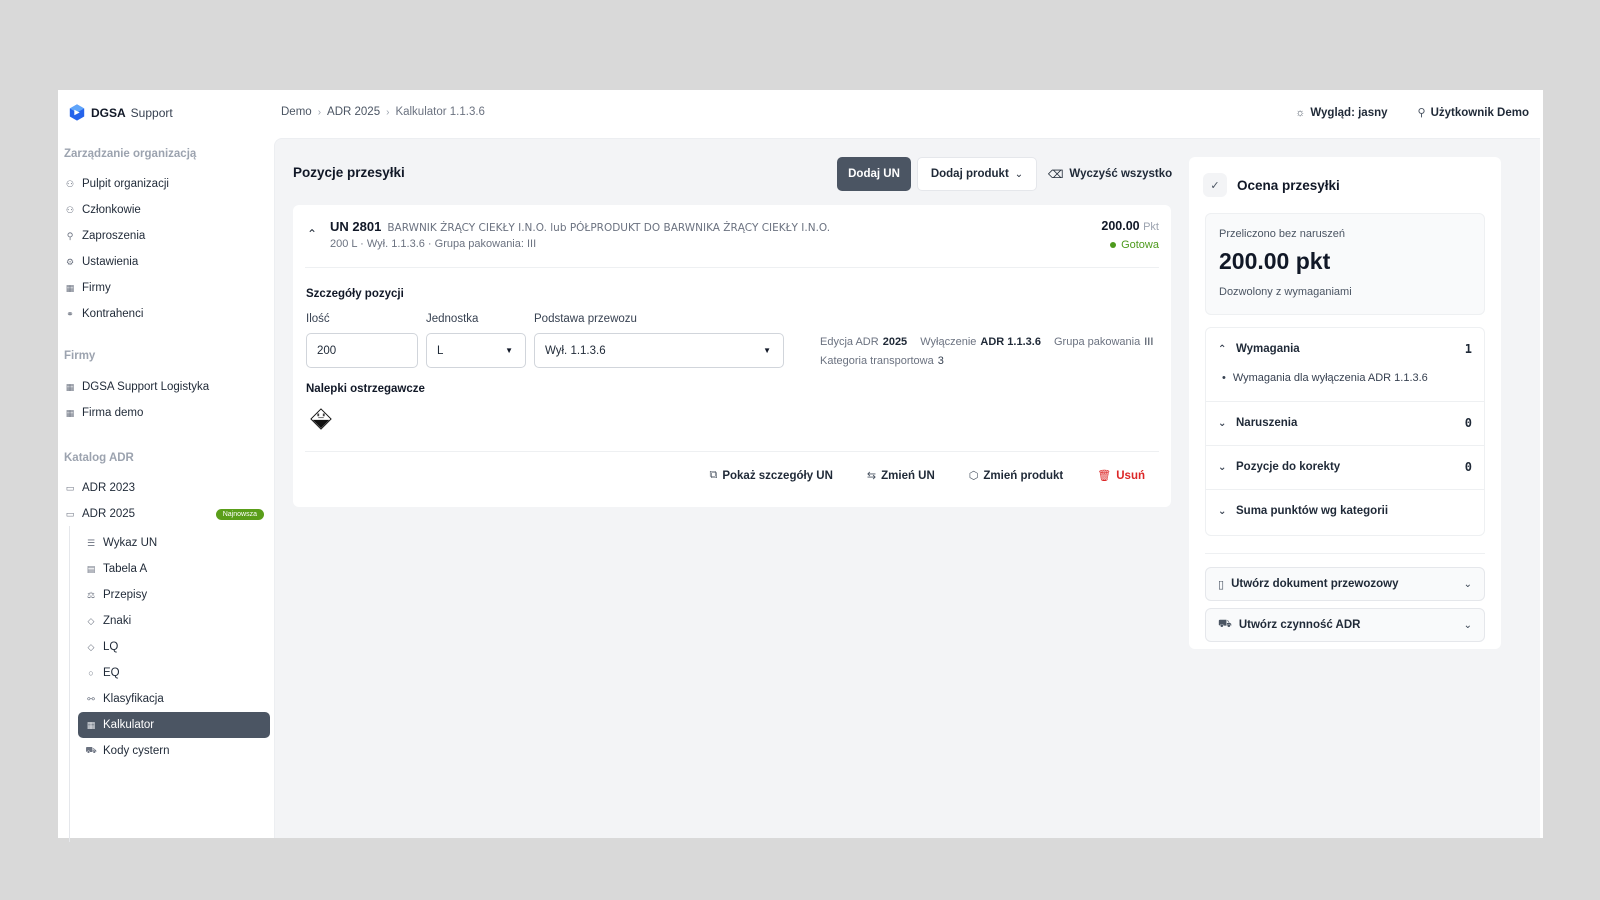 This screenshot has height=900, width=1600. Describe the element at coordinates (713, 475) in the screenshot. I see `external-link-icon: ⧉` at that location.